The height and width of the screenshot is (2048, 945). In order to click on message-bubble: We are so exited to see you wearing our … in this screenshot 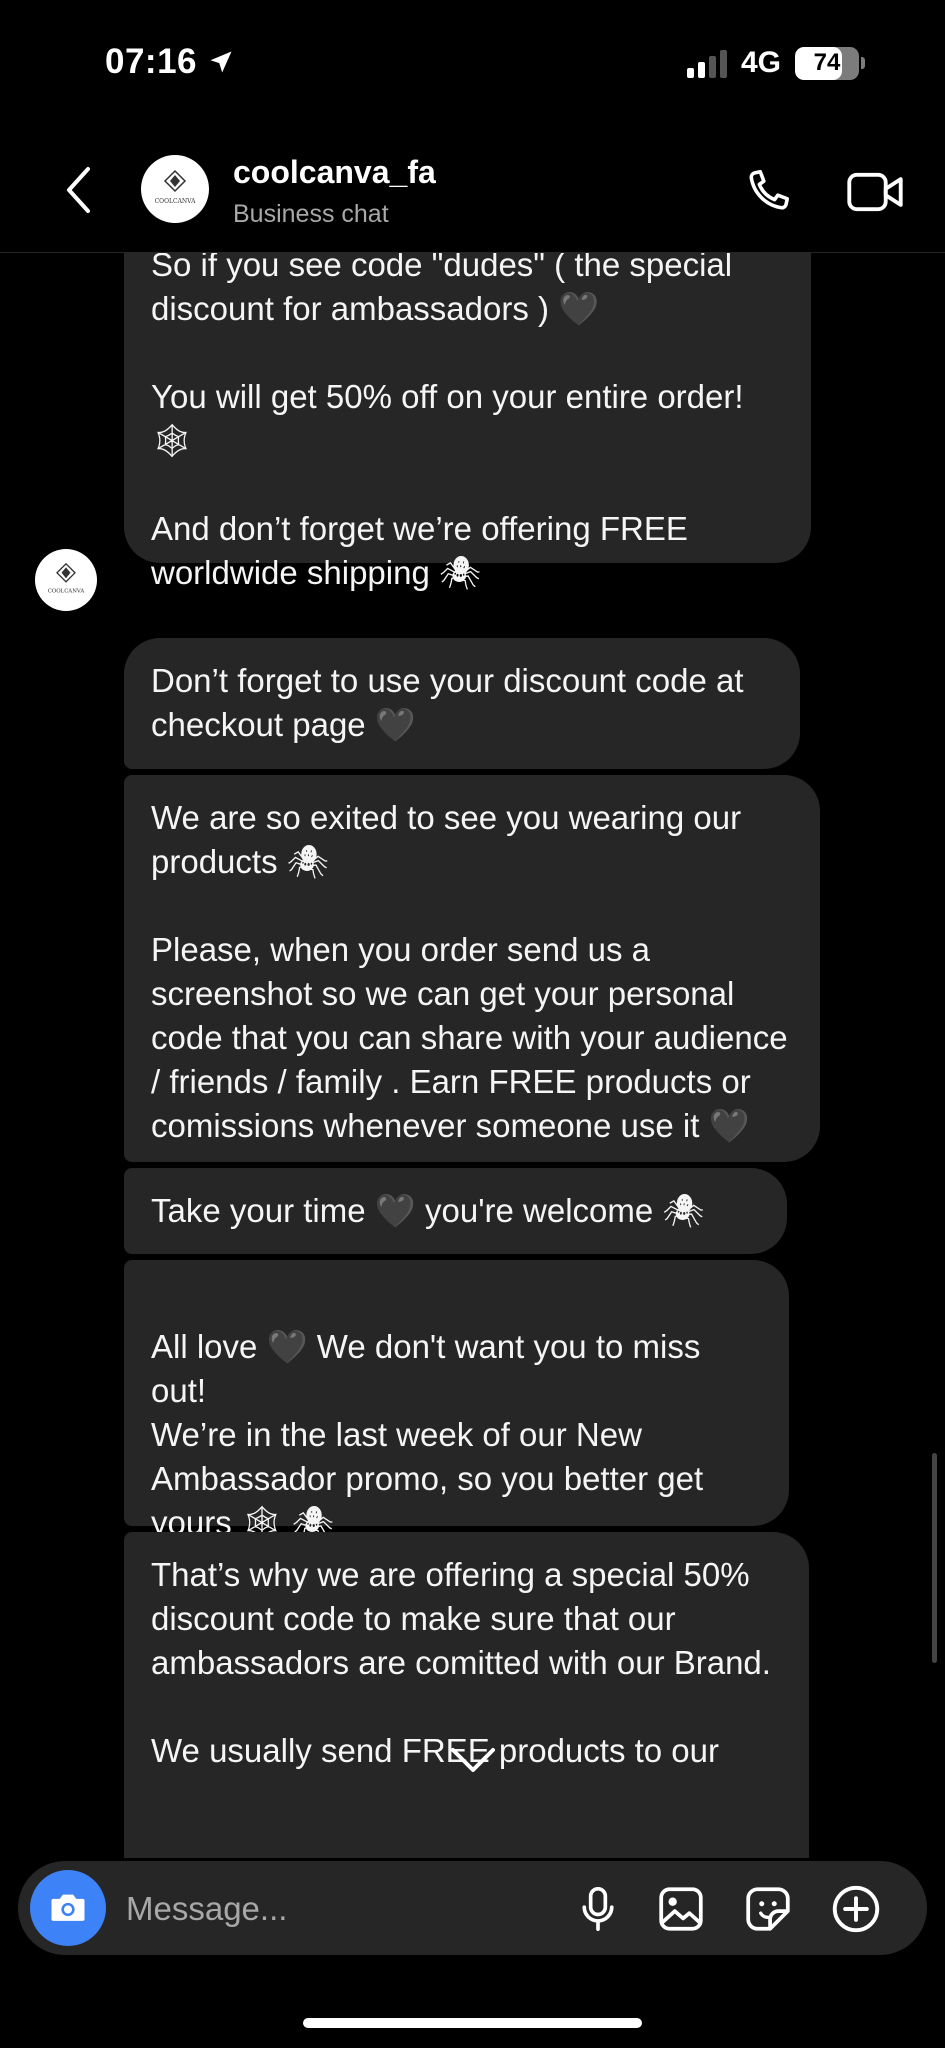, I will do `click(472, 968)`.